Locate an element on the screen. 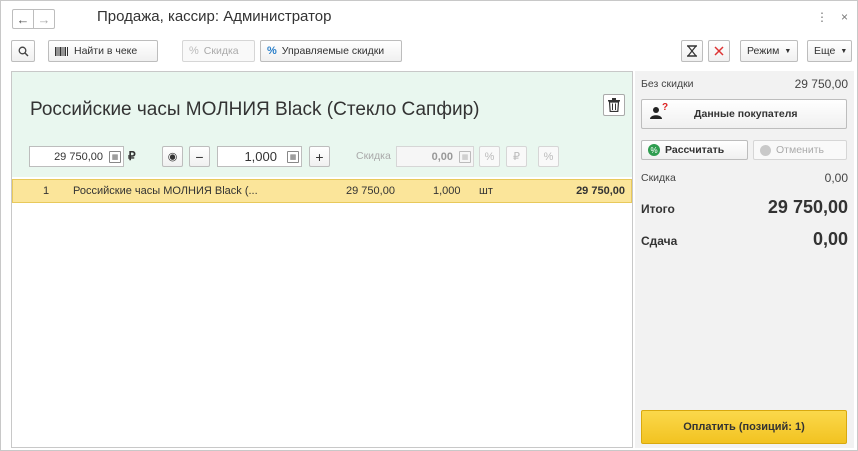  price-value: 29 750,00 is located at coordinates (78, 156).